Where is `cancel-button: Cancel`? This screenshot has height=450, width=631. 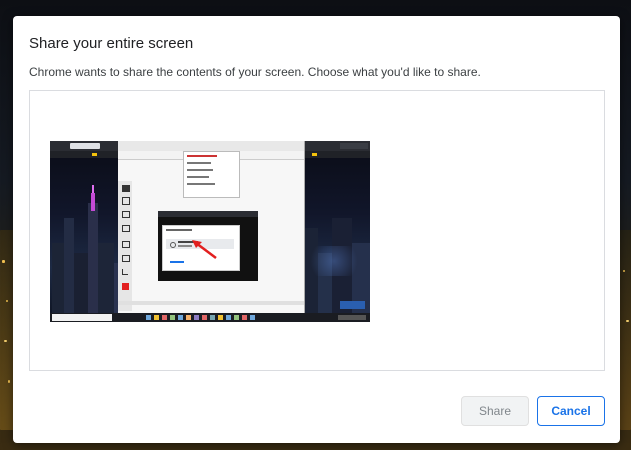
cancel-button: Cancel is located at coordinates (571, 411).